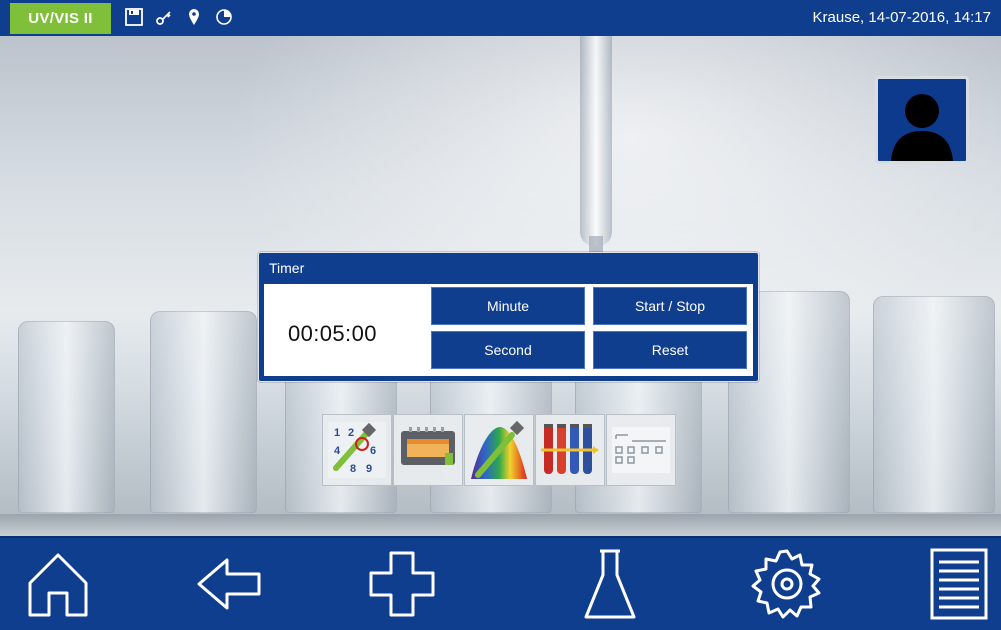 The width and height of the screenshot is (1001, 630). I want to click on spectrum-app, so click(499, 450).